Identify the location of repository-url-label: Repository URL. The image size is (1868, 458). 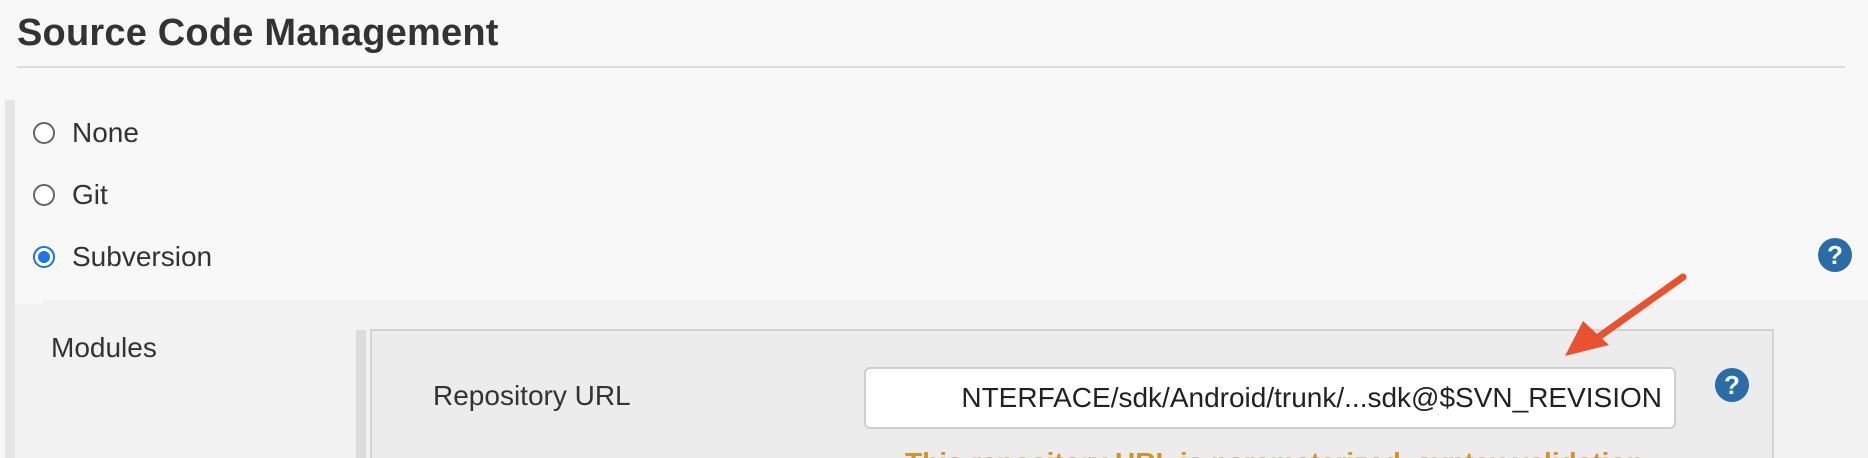
(532, 395).